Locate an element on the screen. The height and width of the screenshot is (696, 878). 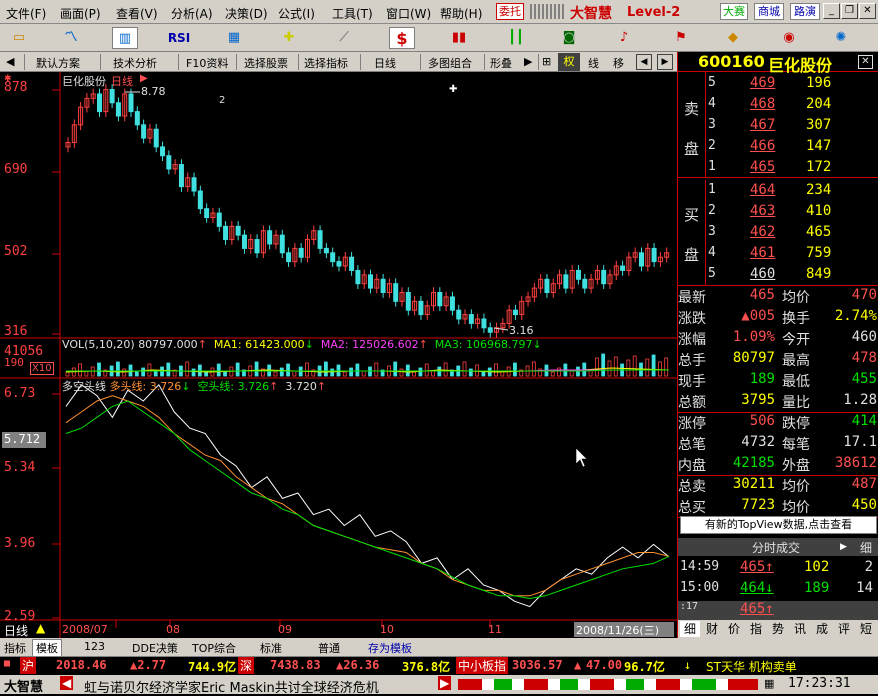
tab-standard: 标准 is located at coordinates (271, 648).